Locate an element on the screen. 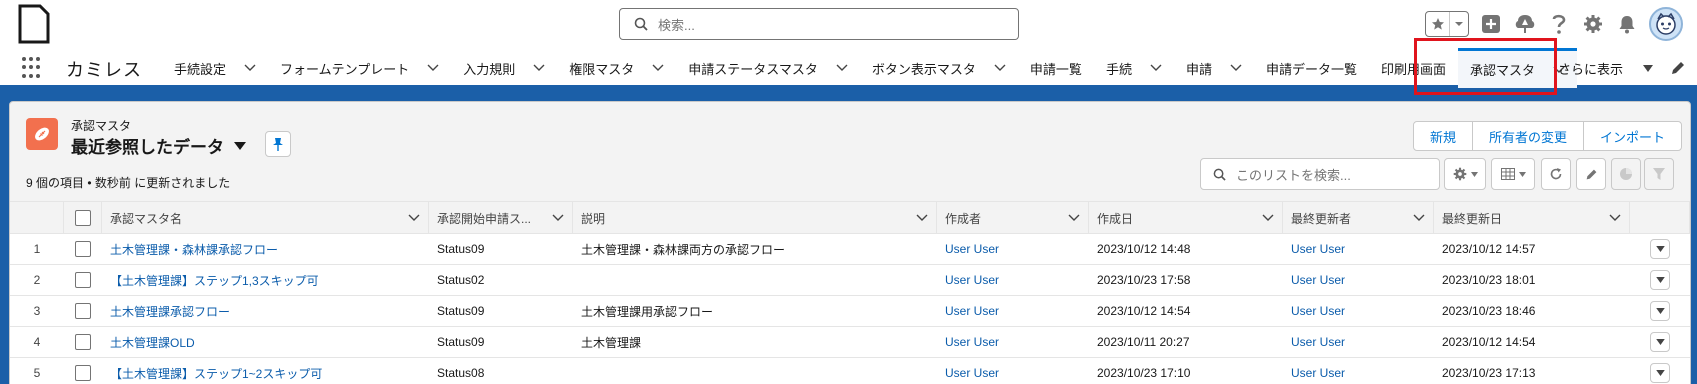  record-name-link: 【土木管理課】ステップ1,3スキップ可 is located at coordinates (265, 280).